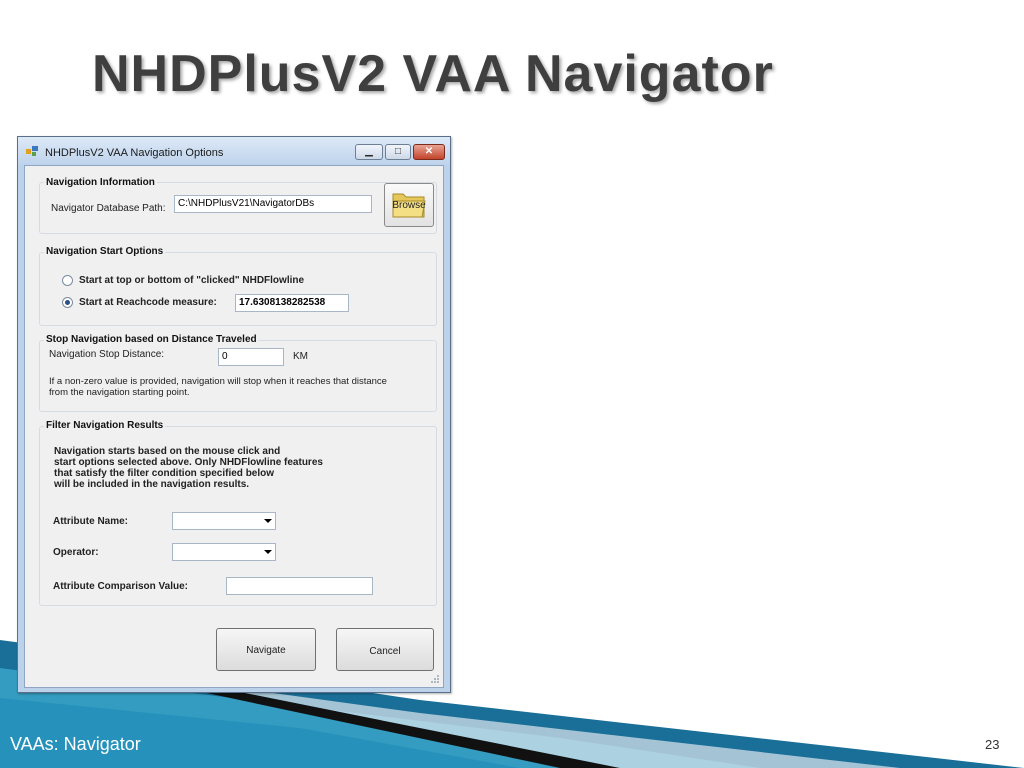 The width and height of the screenshot is (1024, 768). Describe the element at coordinates (32, 151) in the screenshot. I see `app-icon` at that location.